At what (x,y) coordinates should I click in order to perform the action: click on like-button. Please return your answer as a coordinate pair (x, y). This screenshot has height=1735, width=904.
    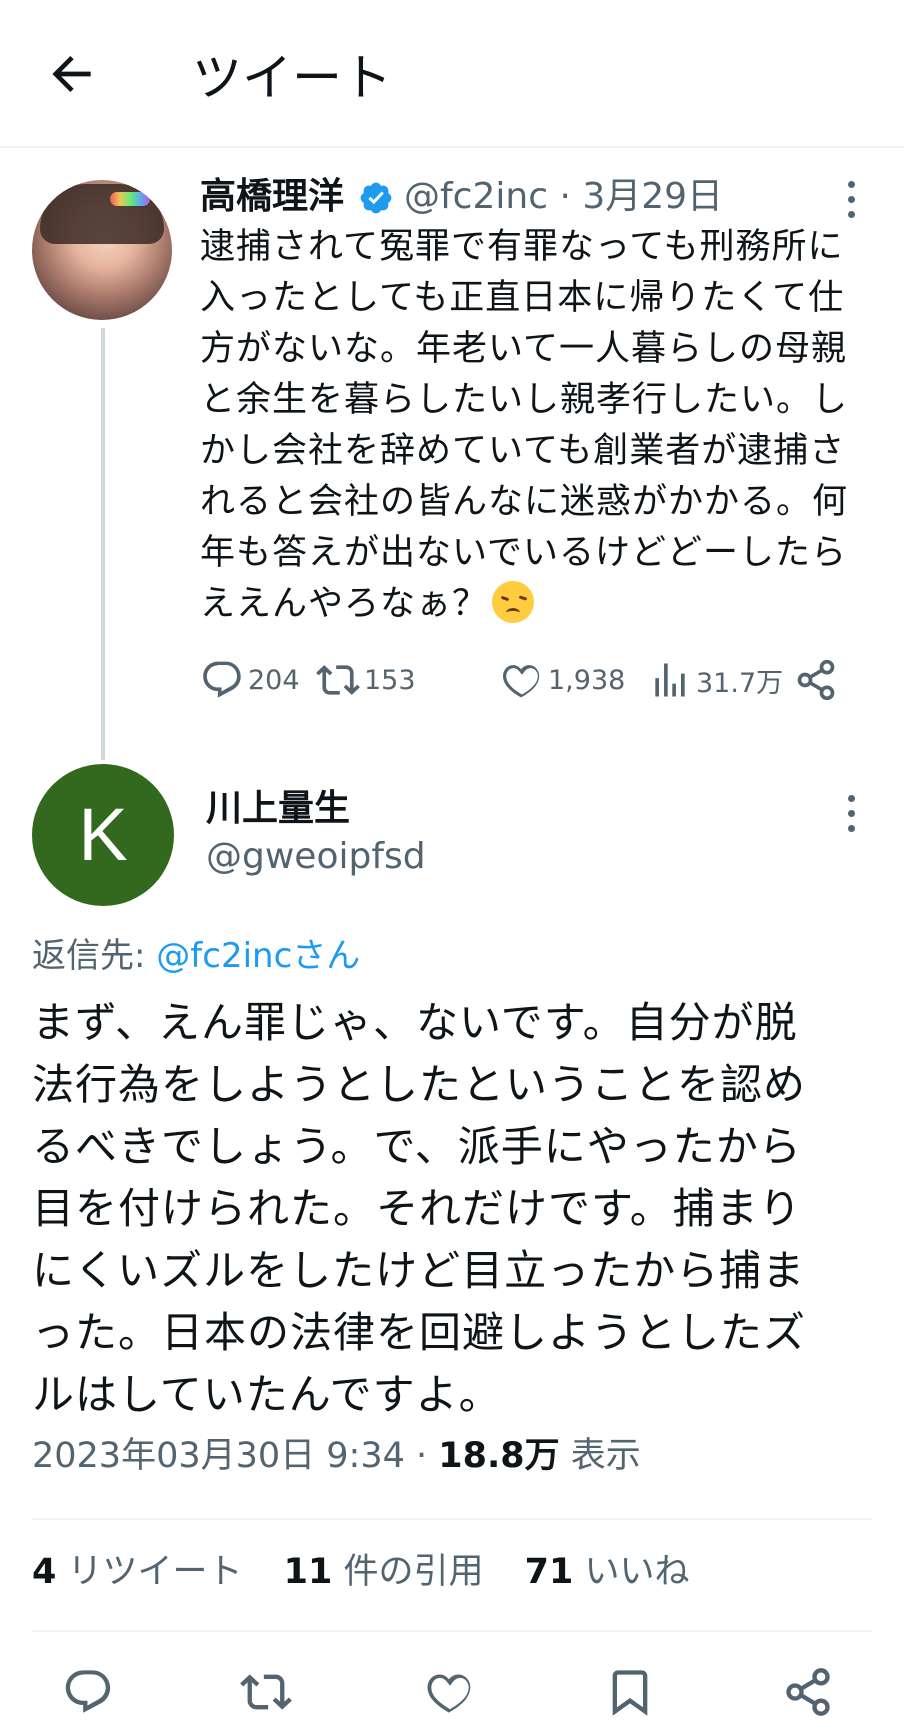
    Looking at the image, I should click on (450, 1692).